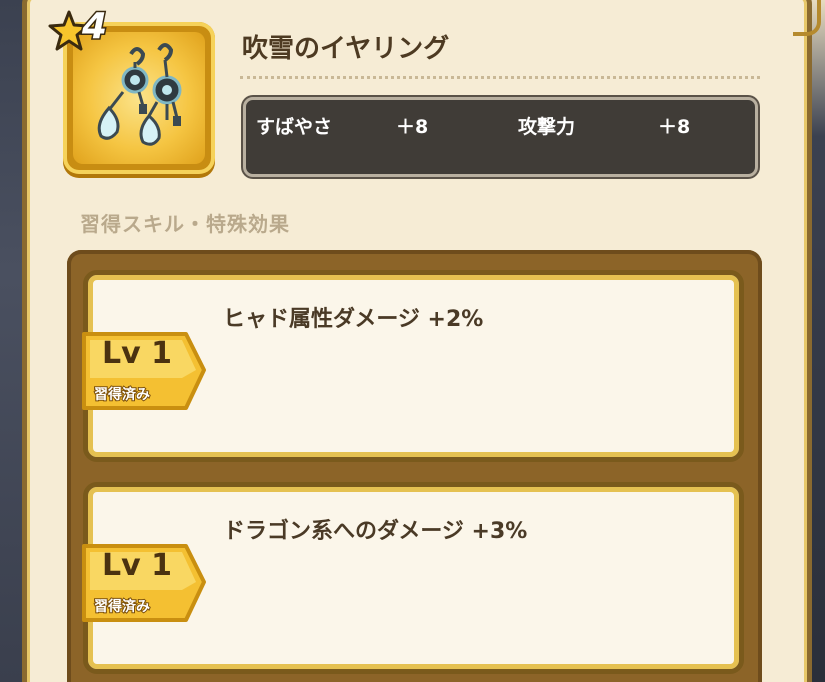 The width and height of the screenshot is (825, 682). What do you see at coordinates (375, 531) in the screenshot?
I see `skill-effect: ドラゴン系へのダメージ +3%` at bounding box center [375, 531].